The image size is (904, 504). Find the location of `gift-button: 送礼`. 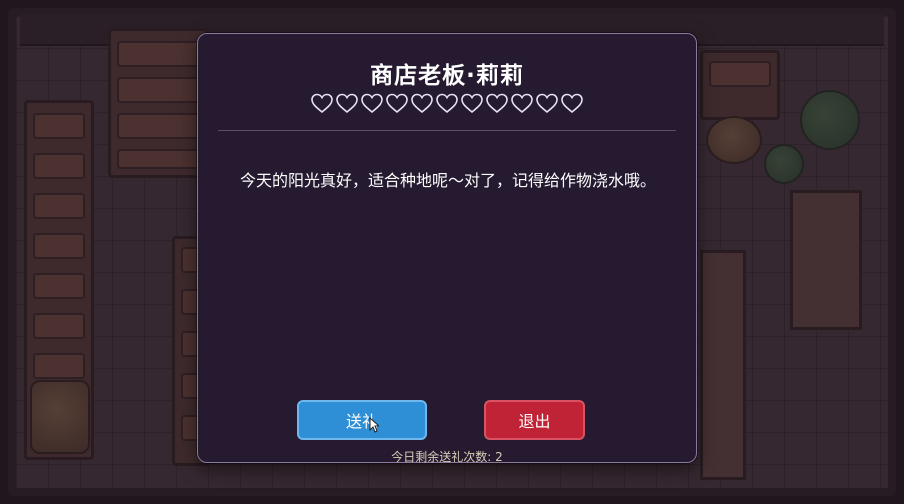

gift-button: 送礼 is located at coordinates (362, 420).